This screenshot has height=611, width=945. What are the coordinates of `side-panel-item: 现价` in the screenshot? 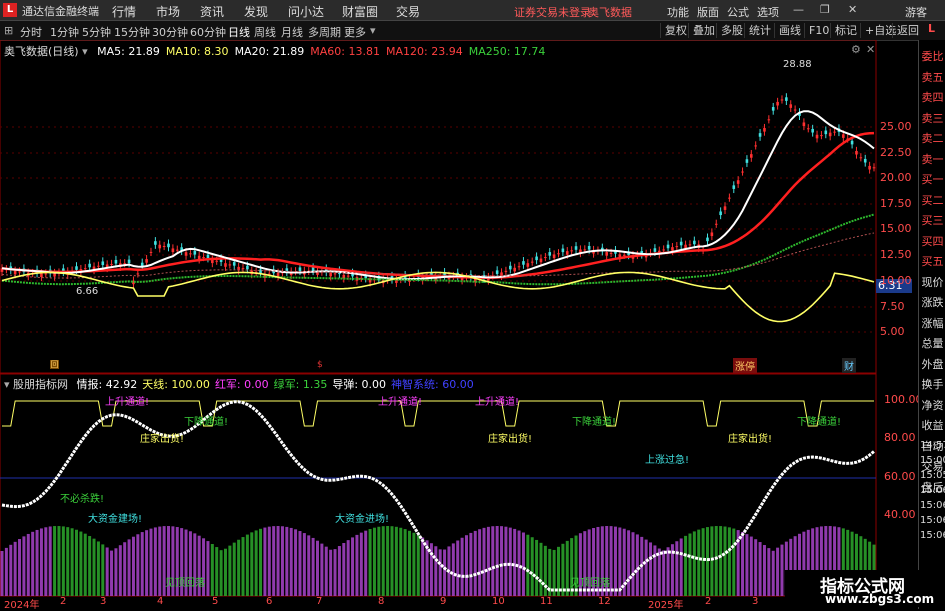 It's located at (932, 282).